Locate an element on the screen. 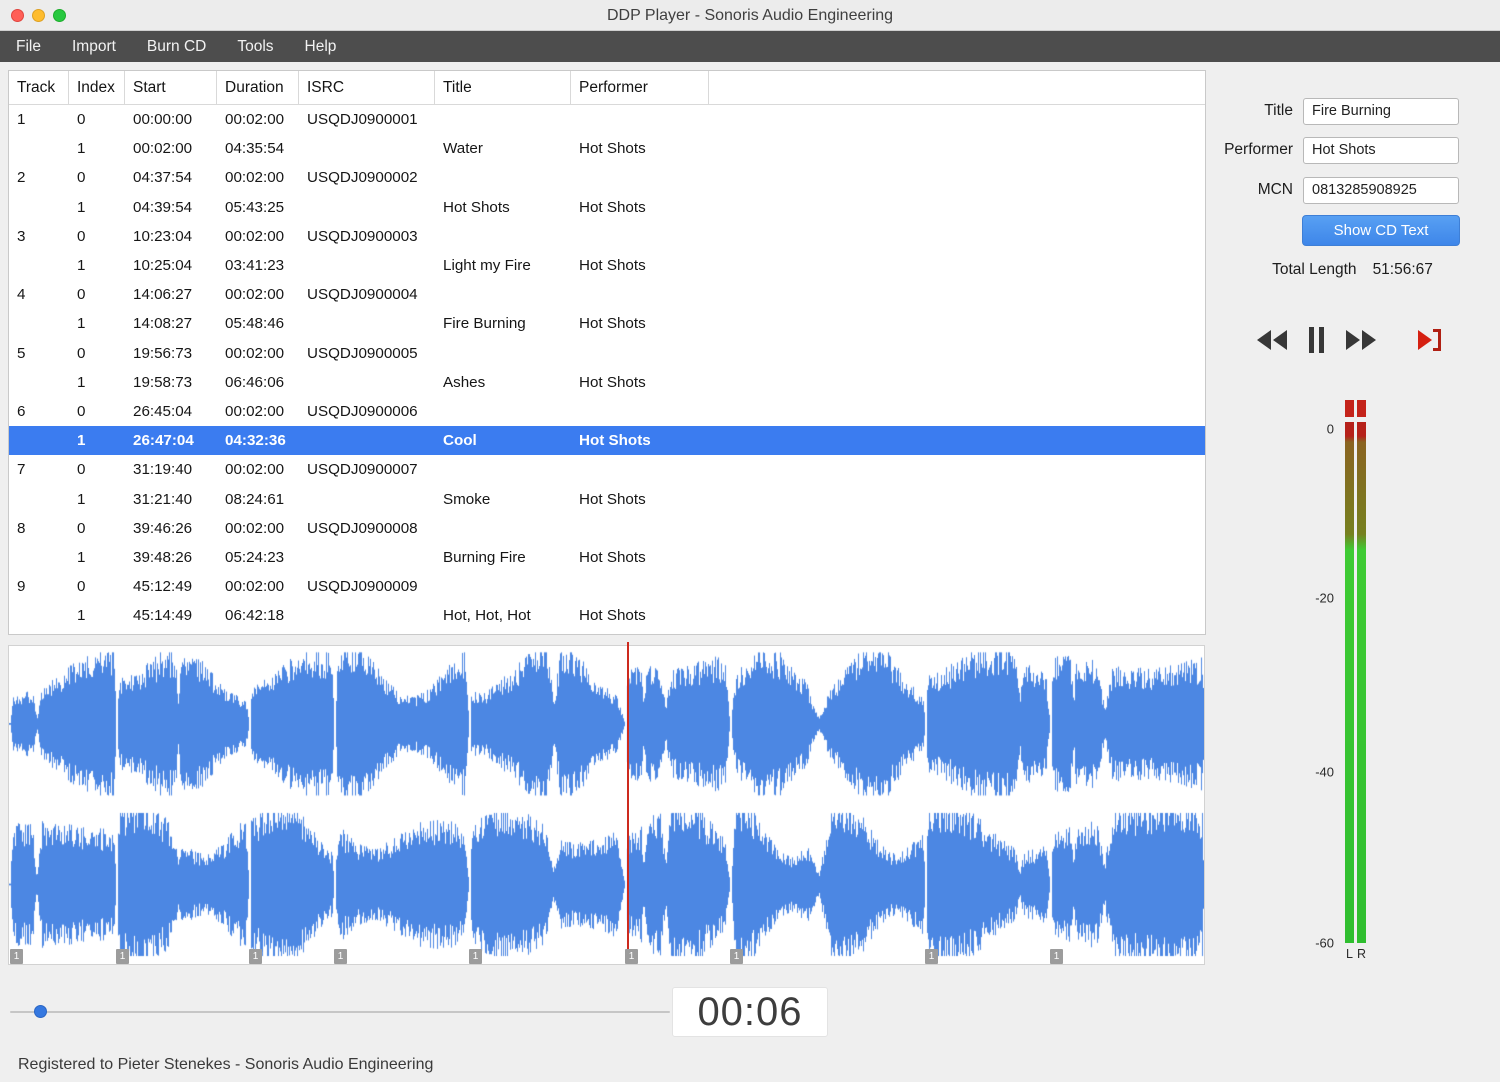 The width and height of the screenshot is (1500, 1082). column-header-duration: Duration is located at coordinates (258, 87).